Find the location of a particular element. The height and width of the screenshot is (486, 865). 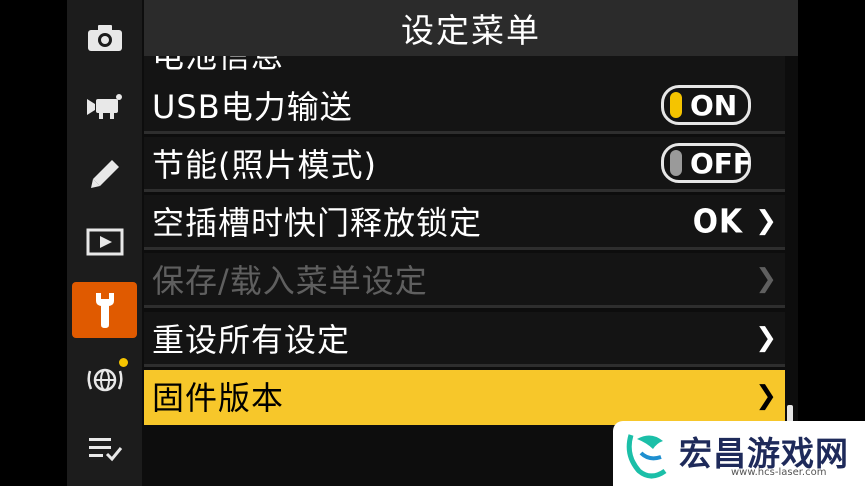

menu-item-save-load-settings: 保存/载入菜单设定 ❯ is located at coordinates (464, 280).